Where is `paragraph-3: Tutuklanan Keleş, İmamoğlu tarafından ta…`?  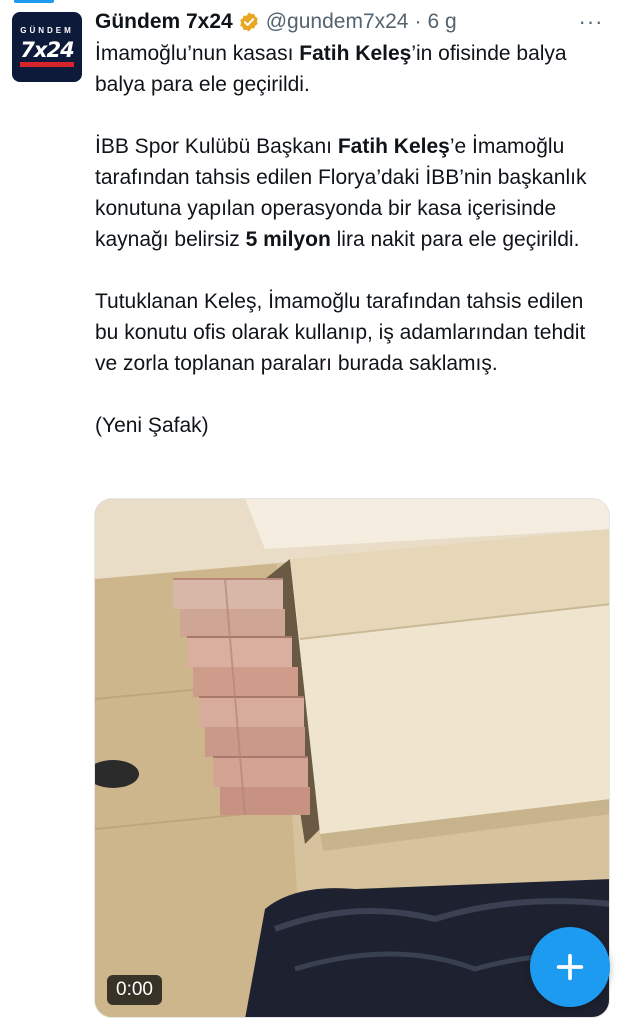 paragraph-3: Tutuklanan Keleş, İmamoğlu tarafından ta… is located at coordinates (340, 332).